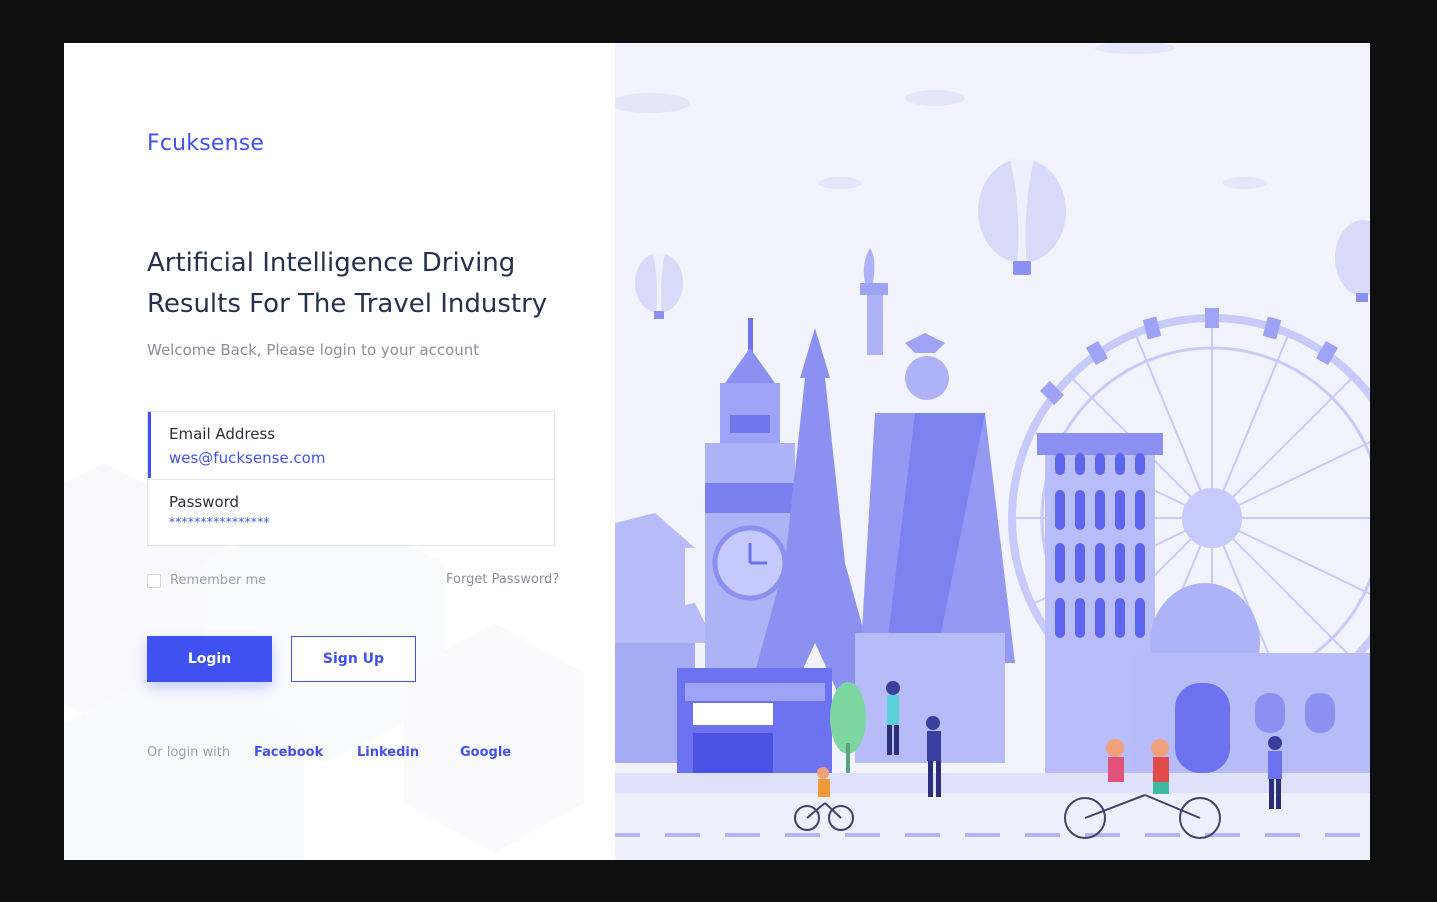 The width and height of the screenshot is (1437, 902). What do you see at coordinates (189, 752) in the screenshot?
I see `social-login-label: Or login with` at bounding box center [189, 752].